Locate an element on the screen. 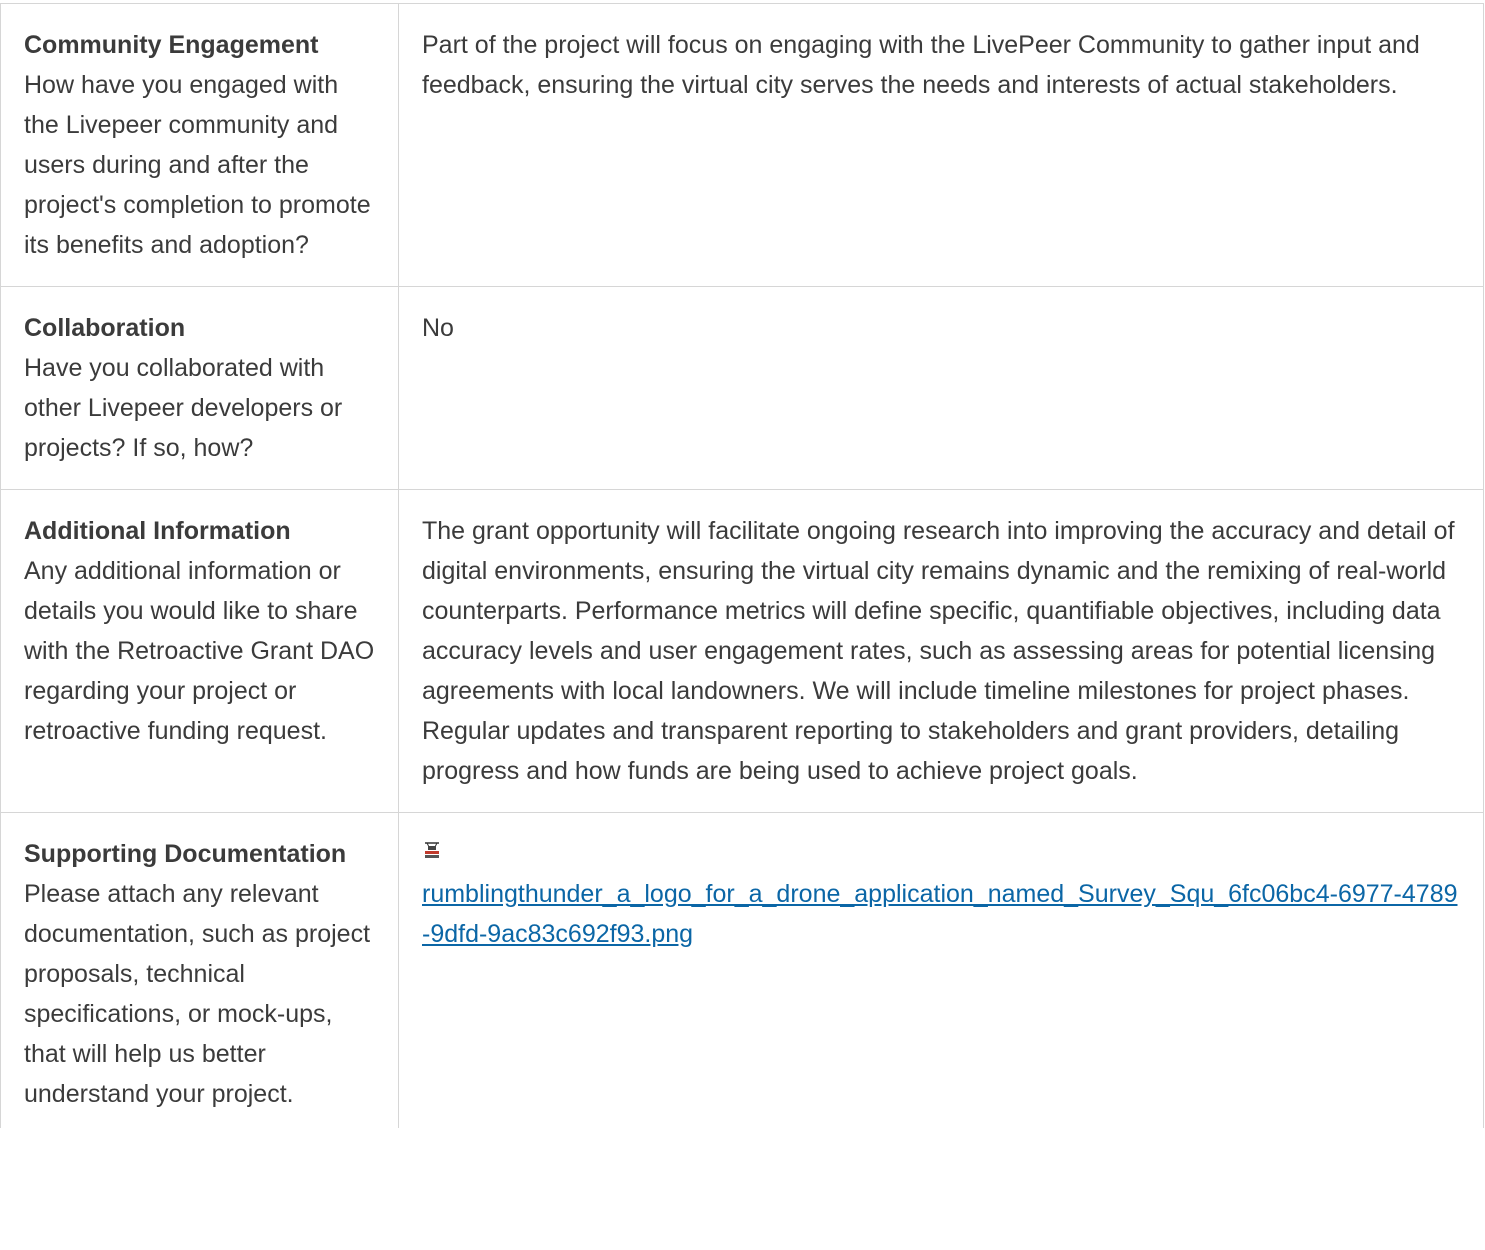 This screenshot has height=1250, width=1485. answer-text: No is located at coordinates (438, 328).